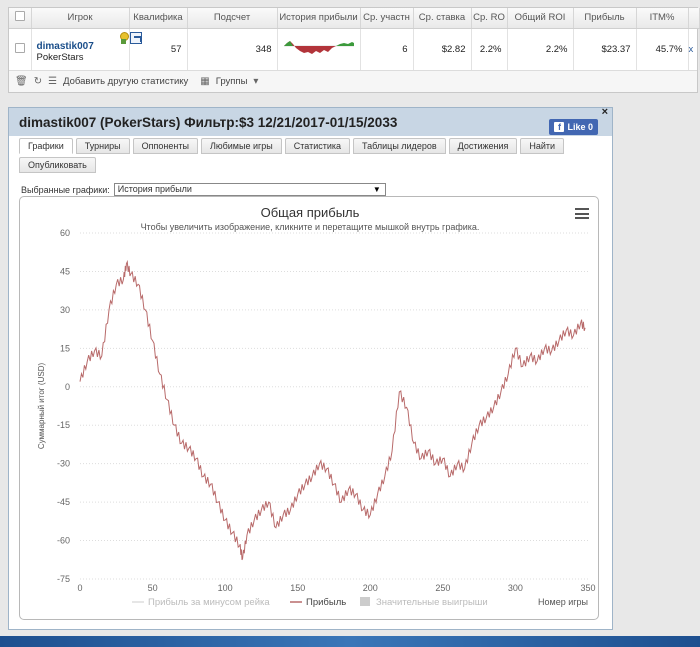  I want to click on col-header-avg-roi: Ср. RO, so click(489, 18).